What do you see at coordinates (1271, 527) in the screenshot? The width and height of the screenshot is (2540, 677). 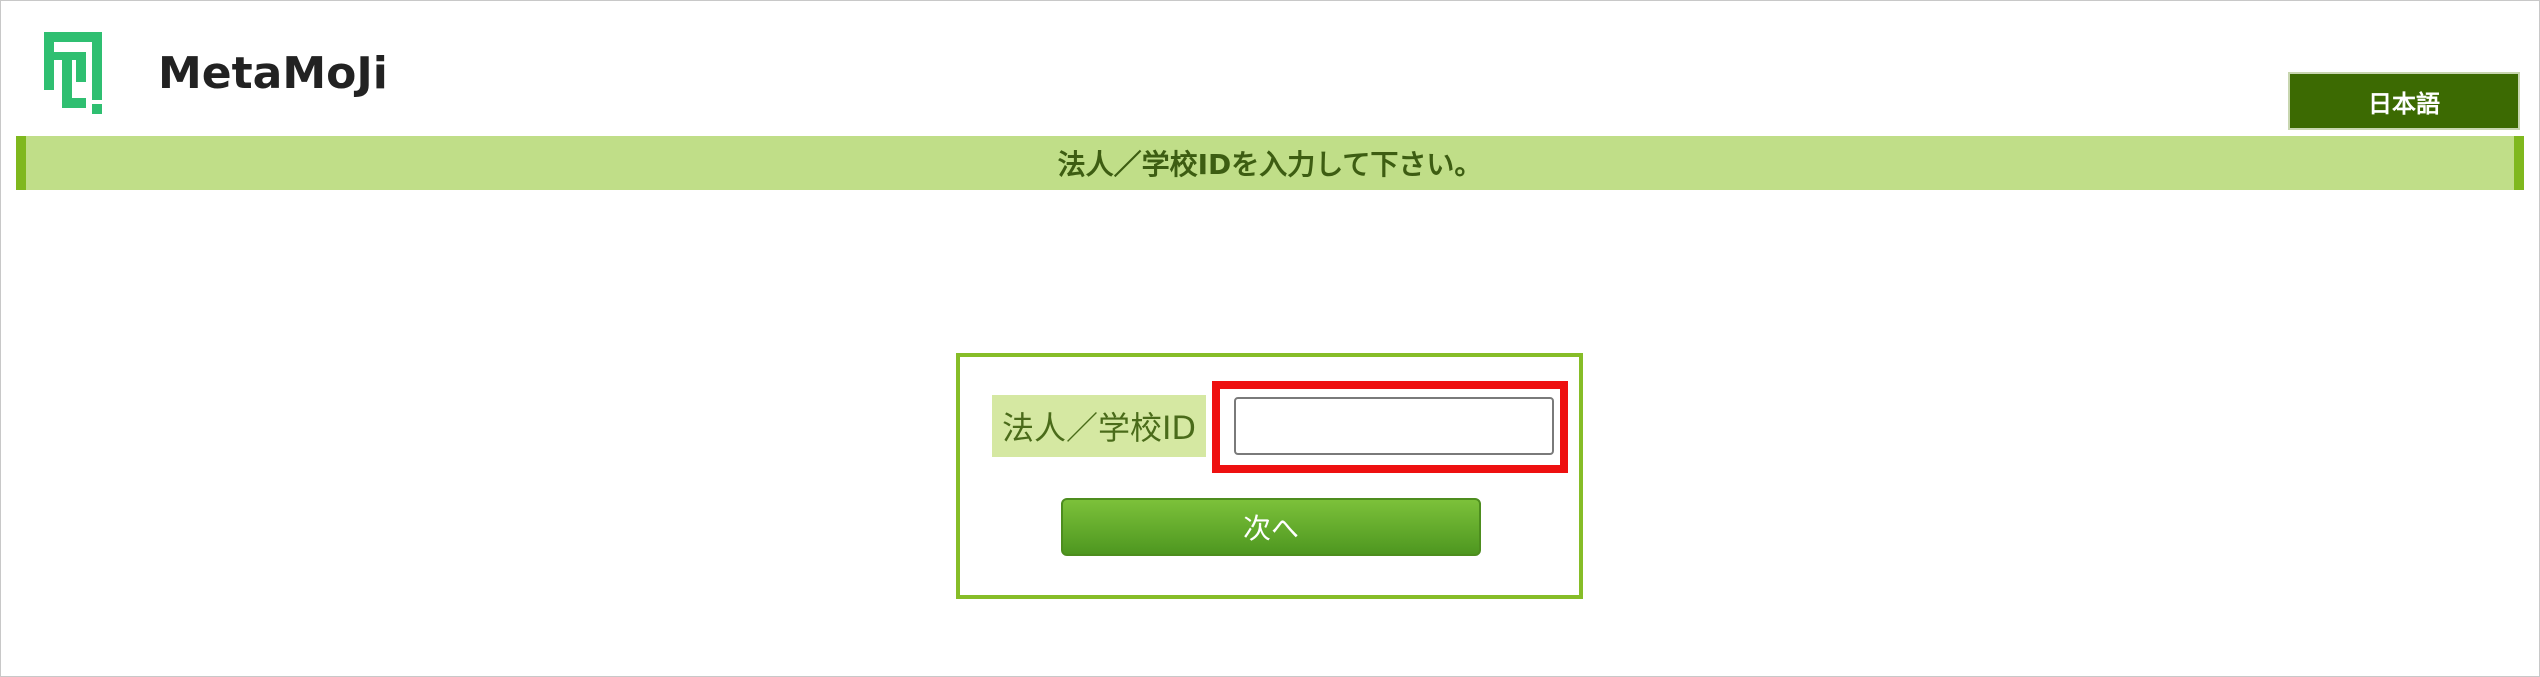 I see `next-button: 次へ` at bounding box center [1271, 527].